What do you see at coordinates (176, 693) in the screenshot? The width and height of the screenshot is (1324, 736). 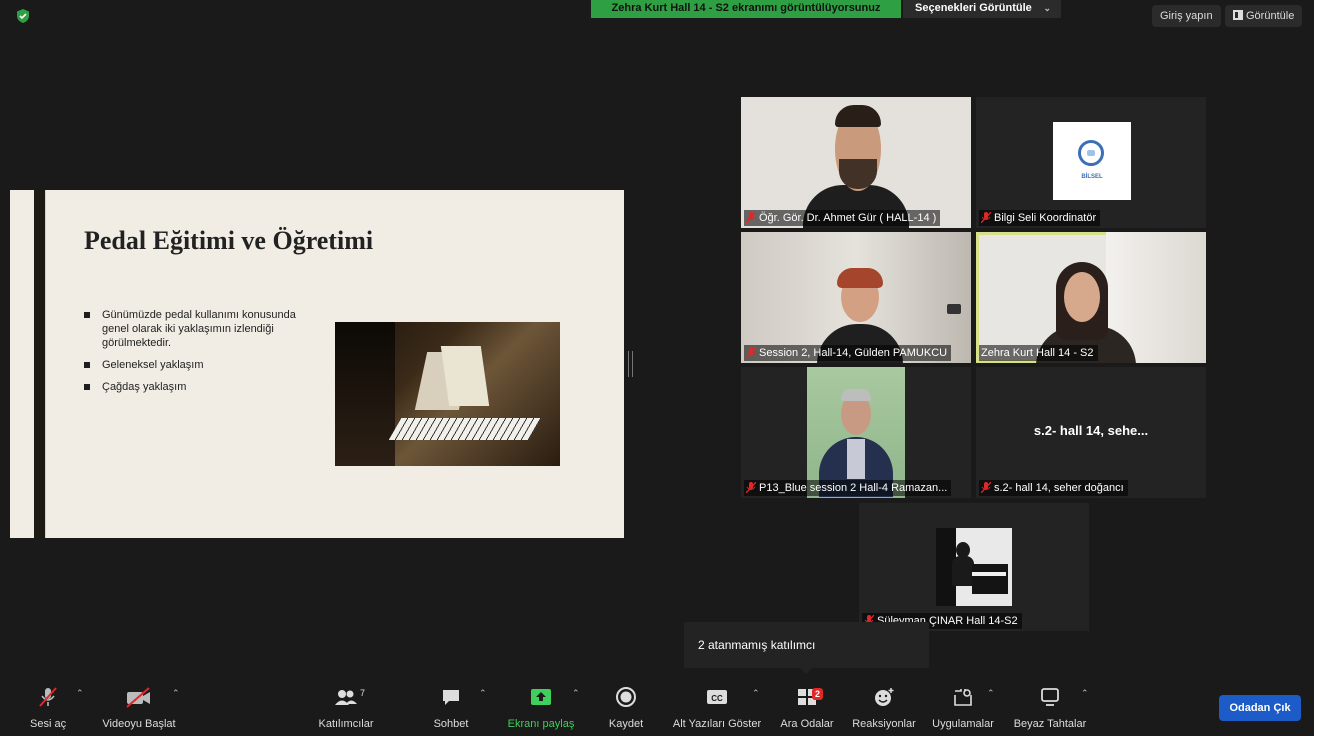 I see `video-options-caret: ⌃` at bounding box center [176, 693].